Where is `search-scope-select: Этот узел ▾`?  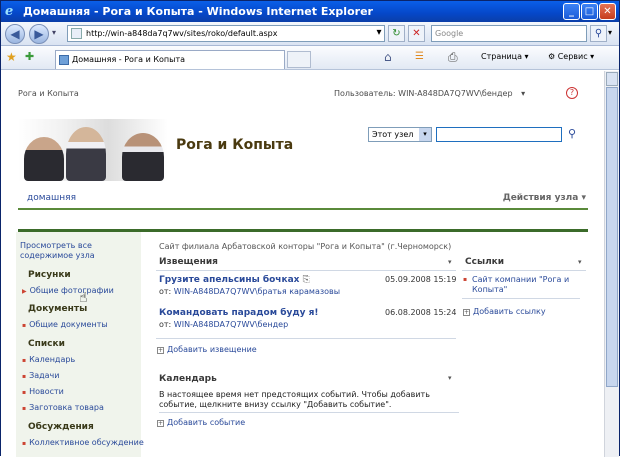 search-scope-select: Этот узел ▾ is located at coordinates (400, 134).